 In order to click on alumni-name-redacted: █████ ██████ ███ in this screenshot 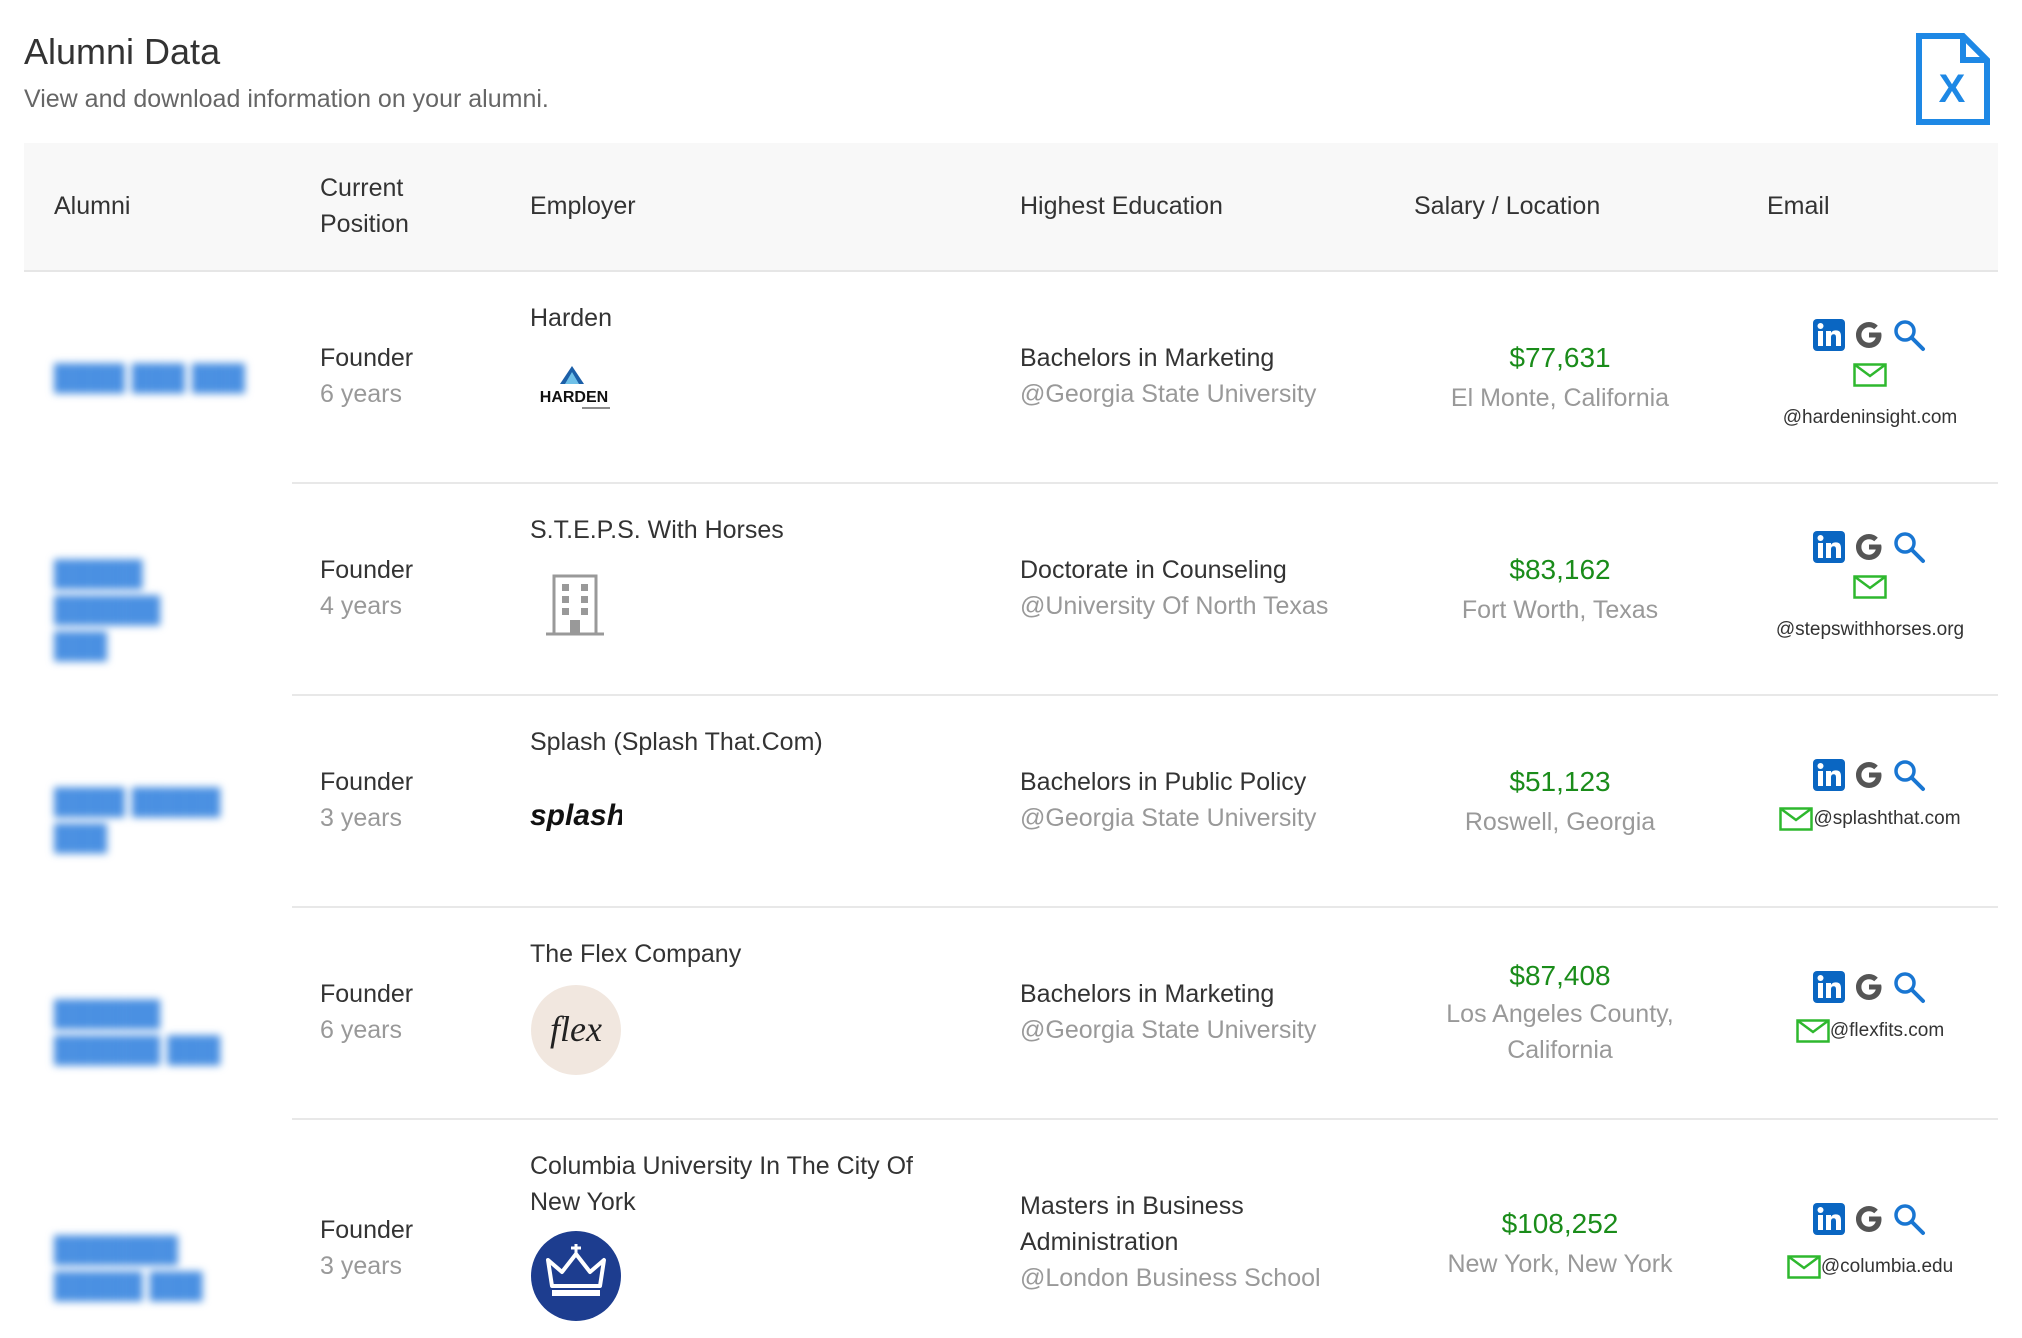, I will do `click(154, 610)`.